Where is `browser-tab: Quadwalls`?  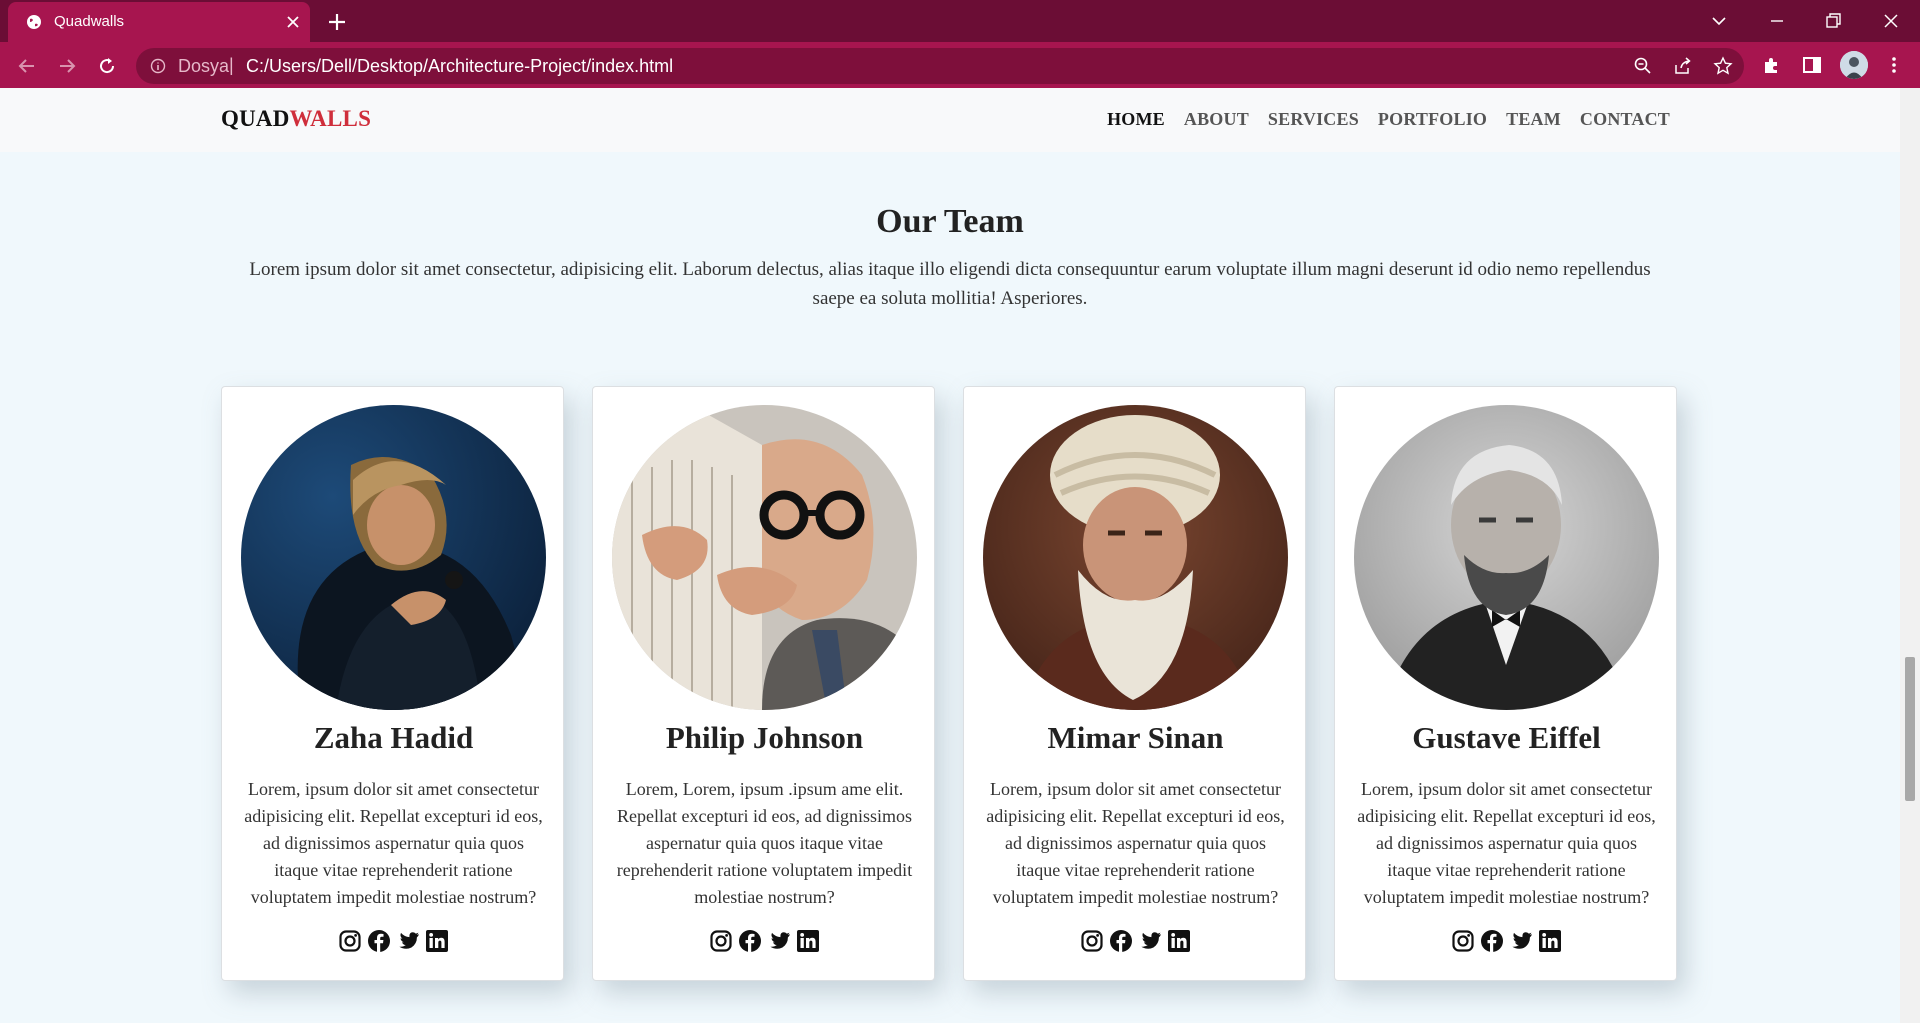
browser-tab: Quadwalls is located at coordinates (159, 22).